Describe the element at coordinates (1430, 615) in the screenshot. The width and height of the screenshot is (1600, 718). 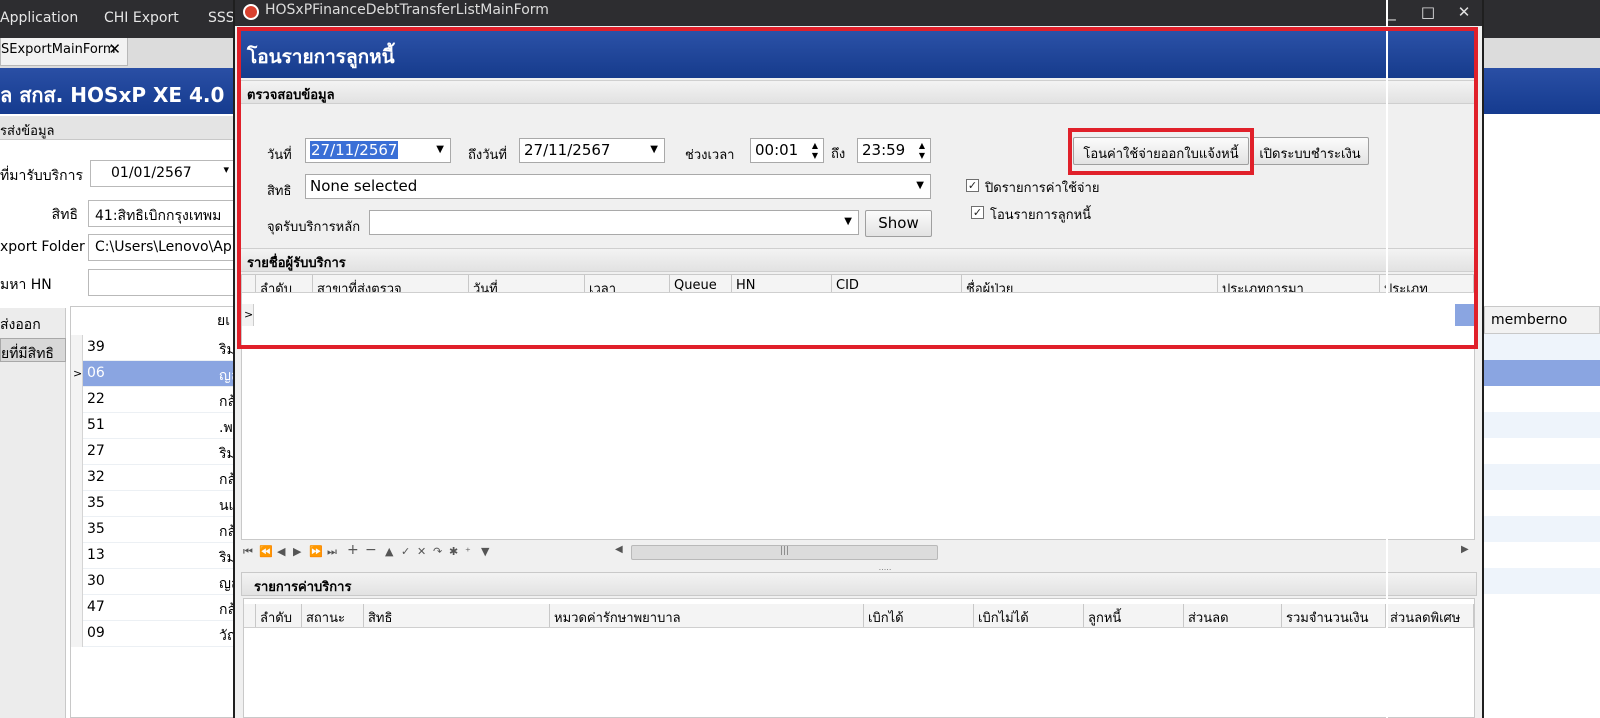
I see `column-header: ส่วนลดพิเศษ` at that location.